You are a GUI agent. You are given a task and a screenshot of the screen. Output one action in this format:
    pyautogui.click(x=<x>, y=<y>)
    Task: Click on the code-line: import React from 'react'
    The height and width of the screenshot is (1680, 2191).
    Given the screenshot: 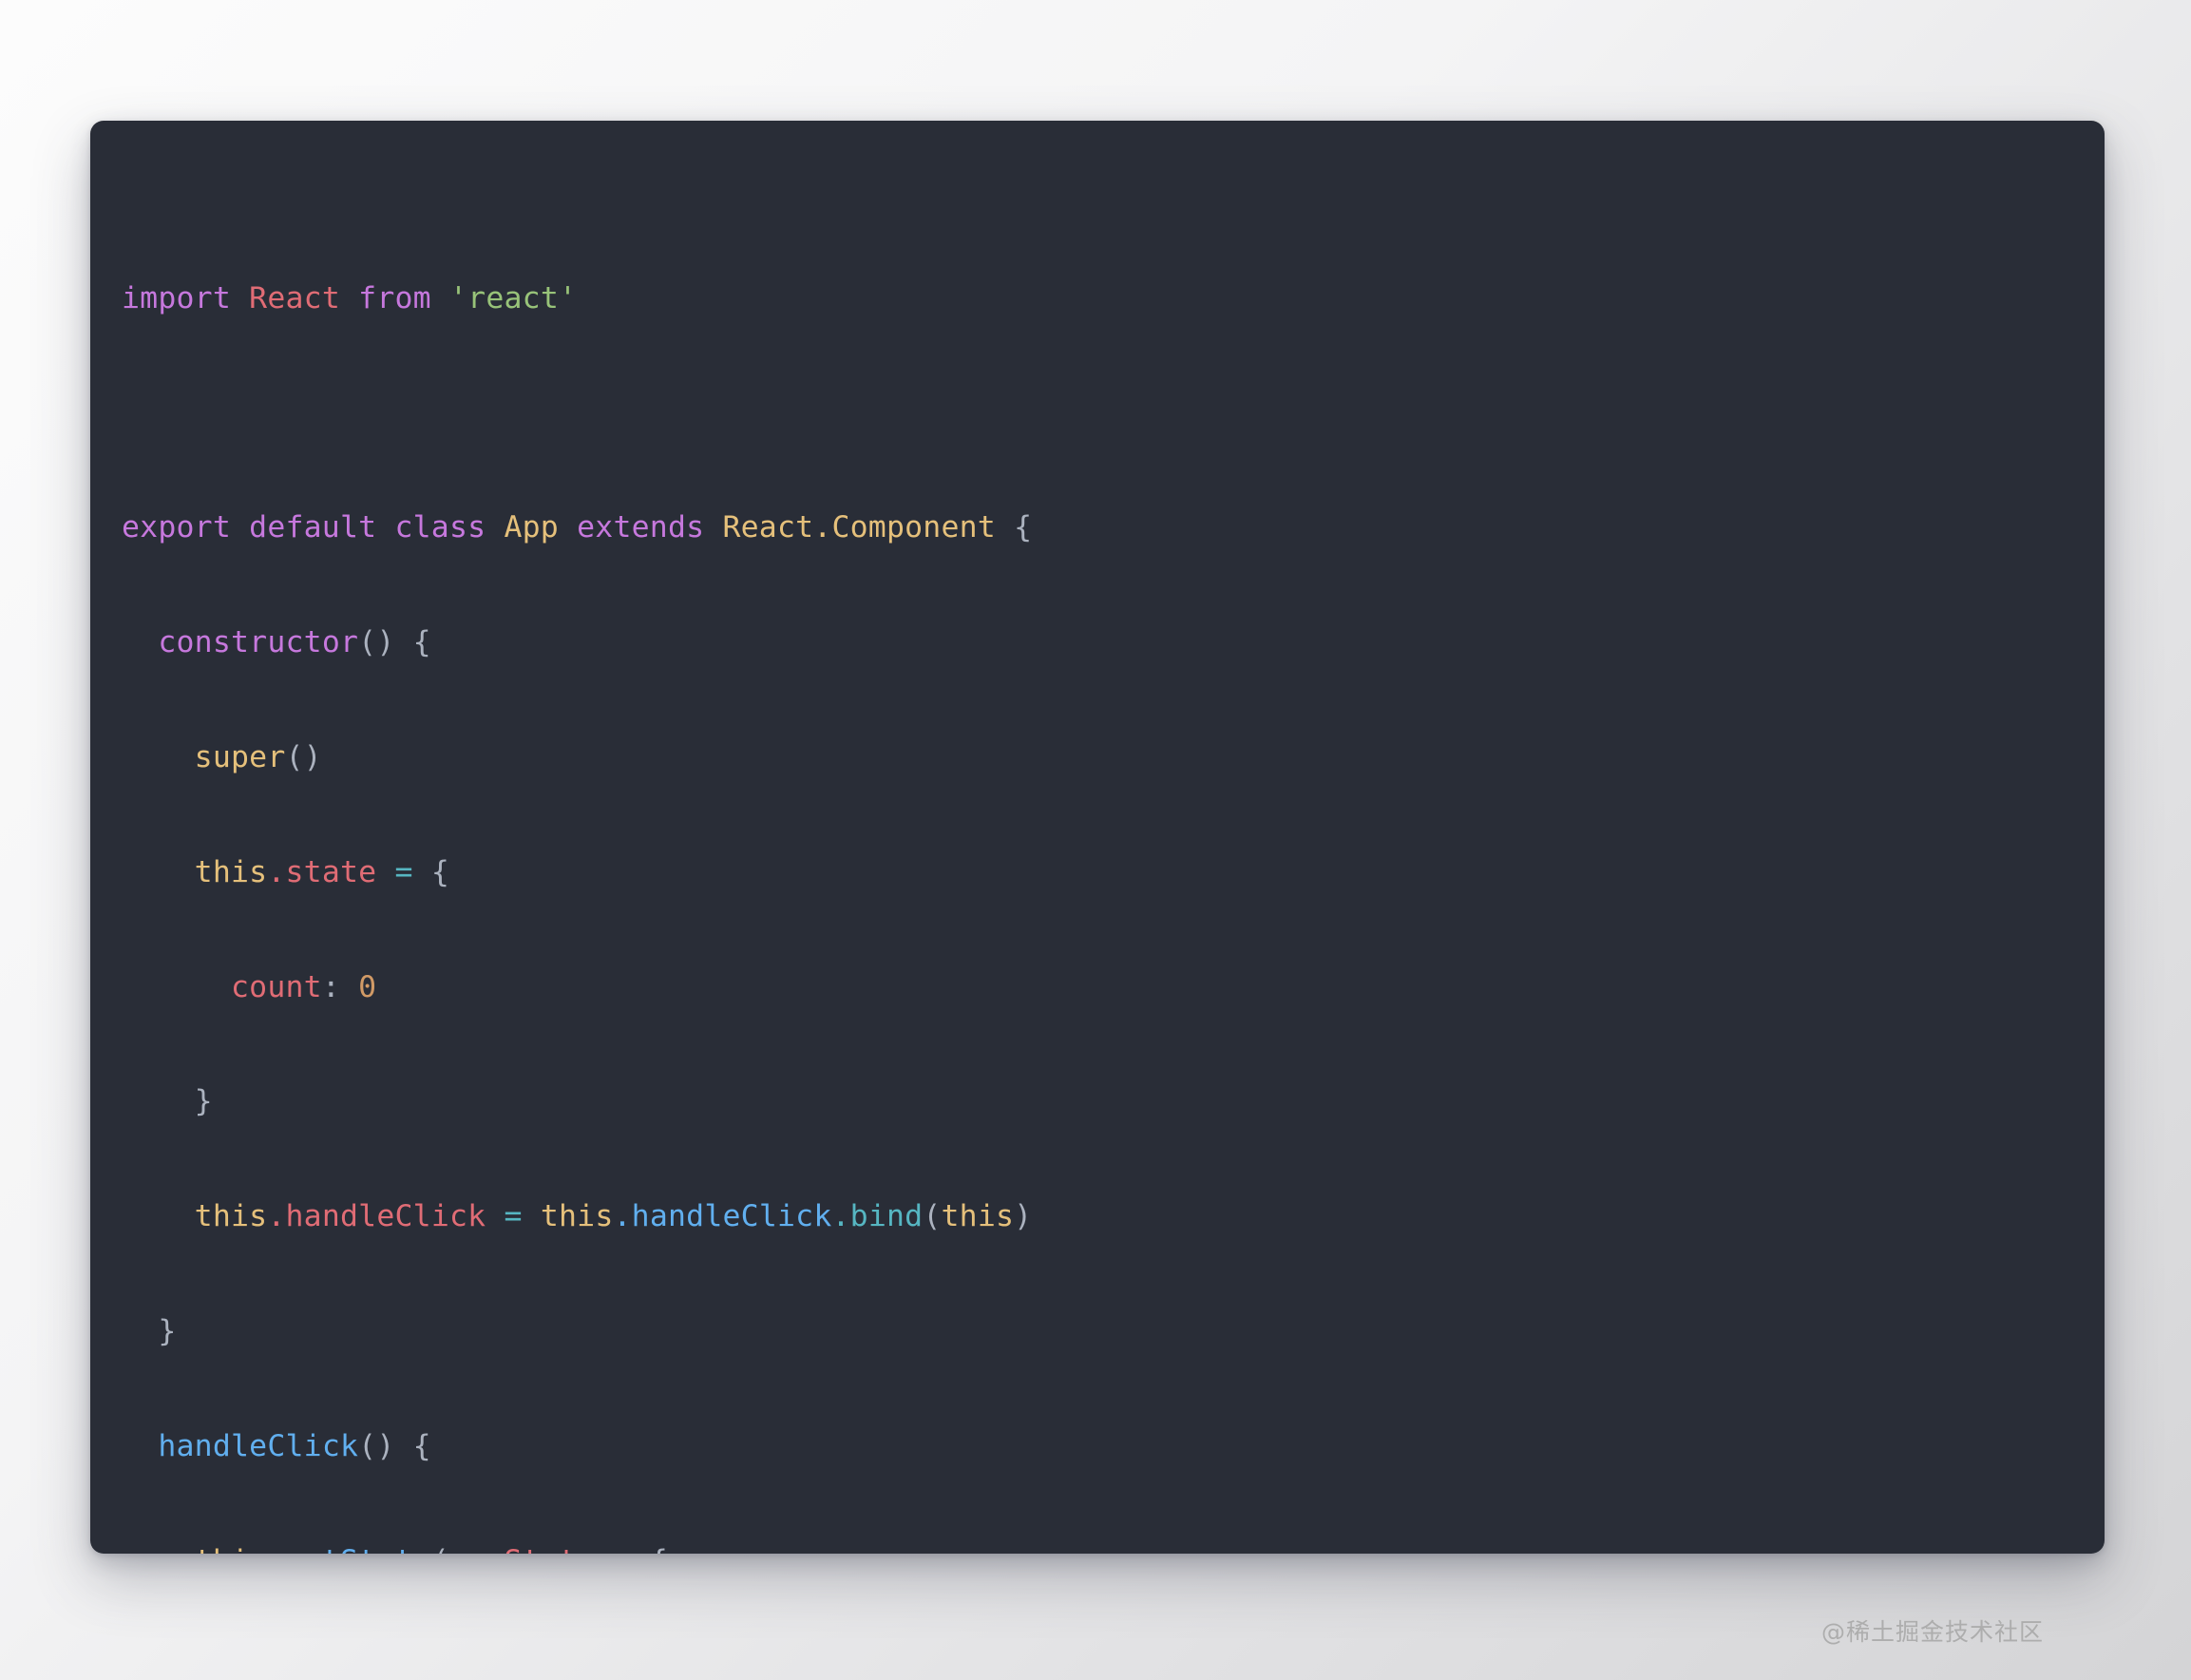 What is the action you would take?
    pyautogui.click(x=350, y=297)
    